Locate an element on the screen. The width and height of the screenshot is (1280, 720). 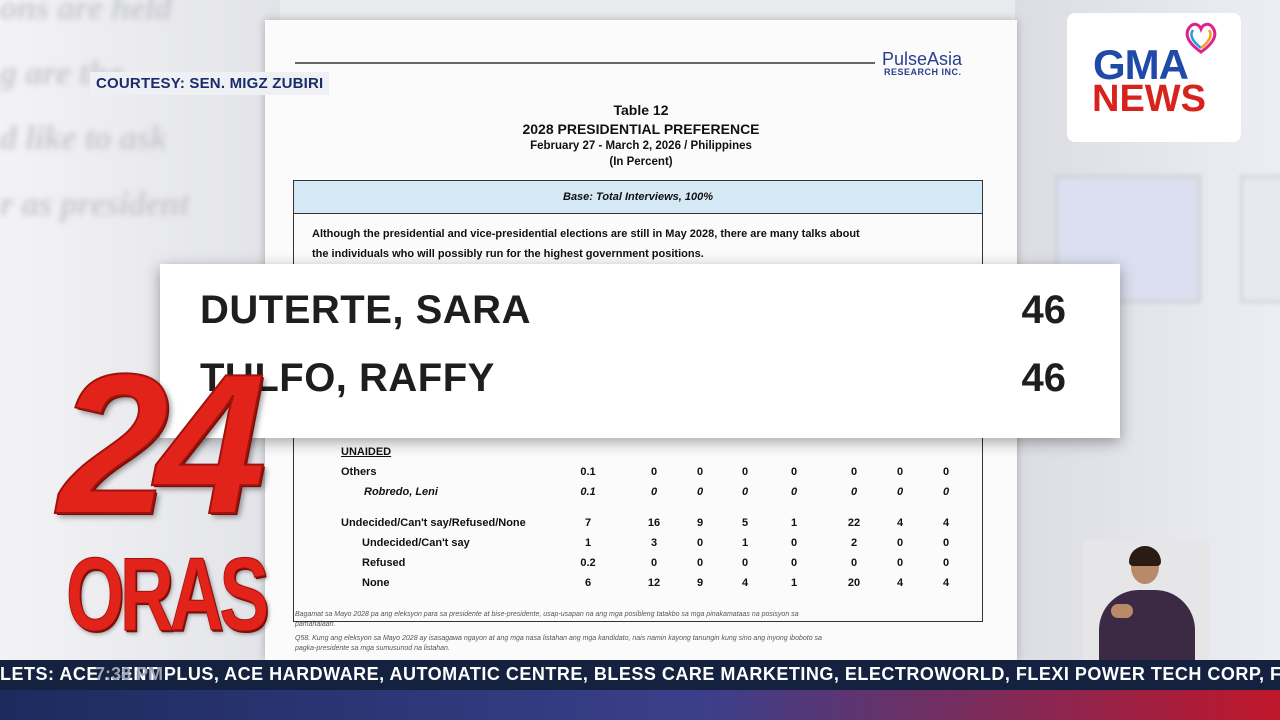
pulseasia-logo-sub: RESEARCH INC. is located at coordinates (923, 72).